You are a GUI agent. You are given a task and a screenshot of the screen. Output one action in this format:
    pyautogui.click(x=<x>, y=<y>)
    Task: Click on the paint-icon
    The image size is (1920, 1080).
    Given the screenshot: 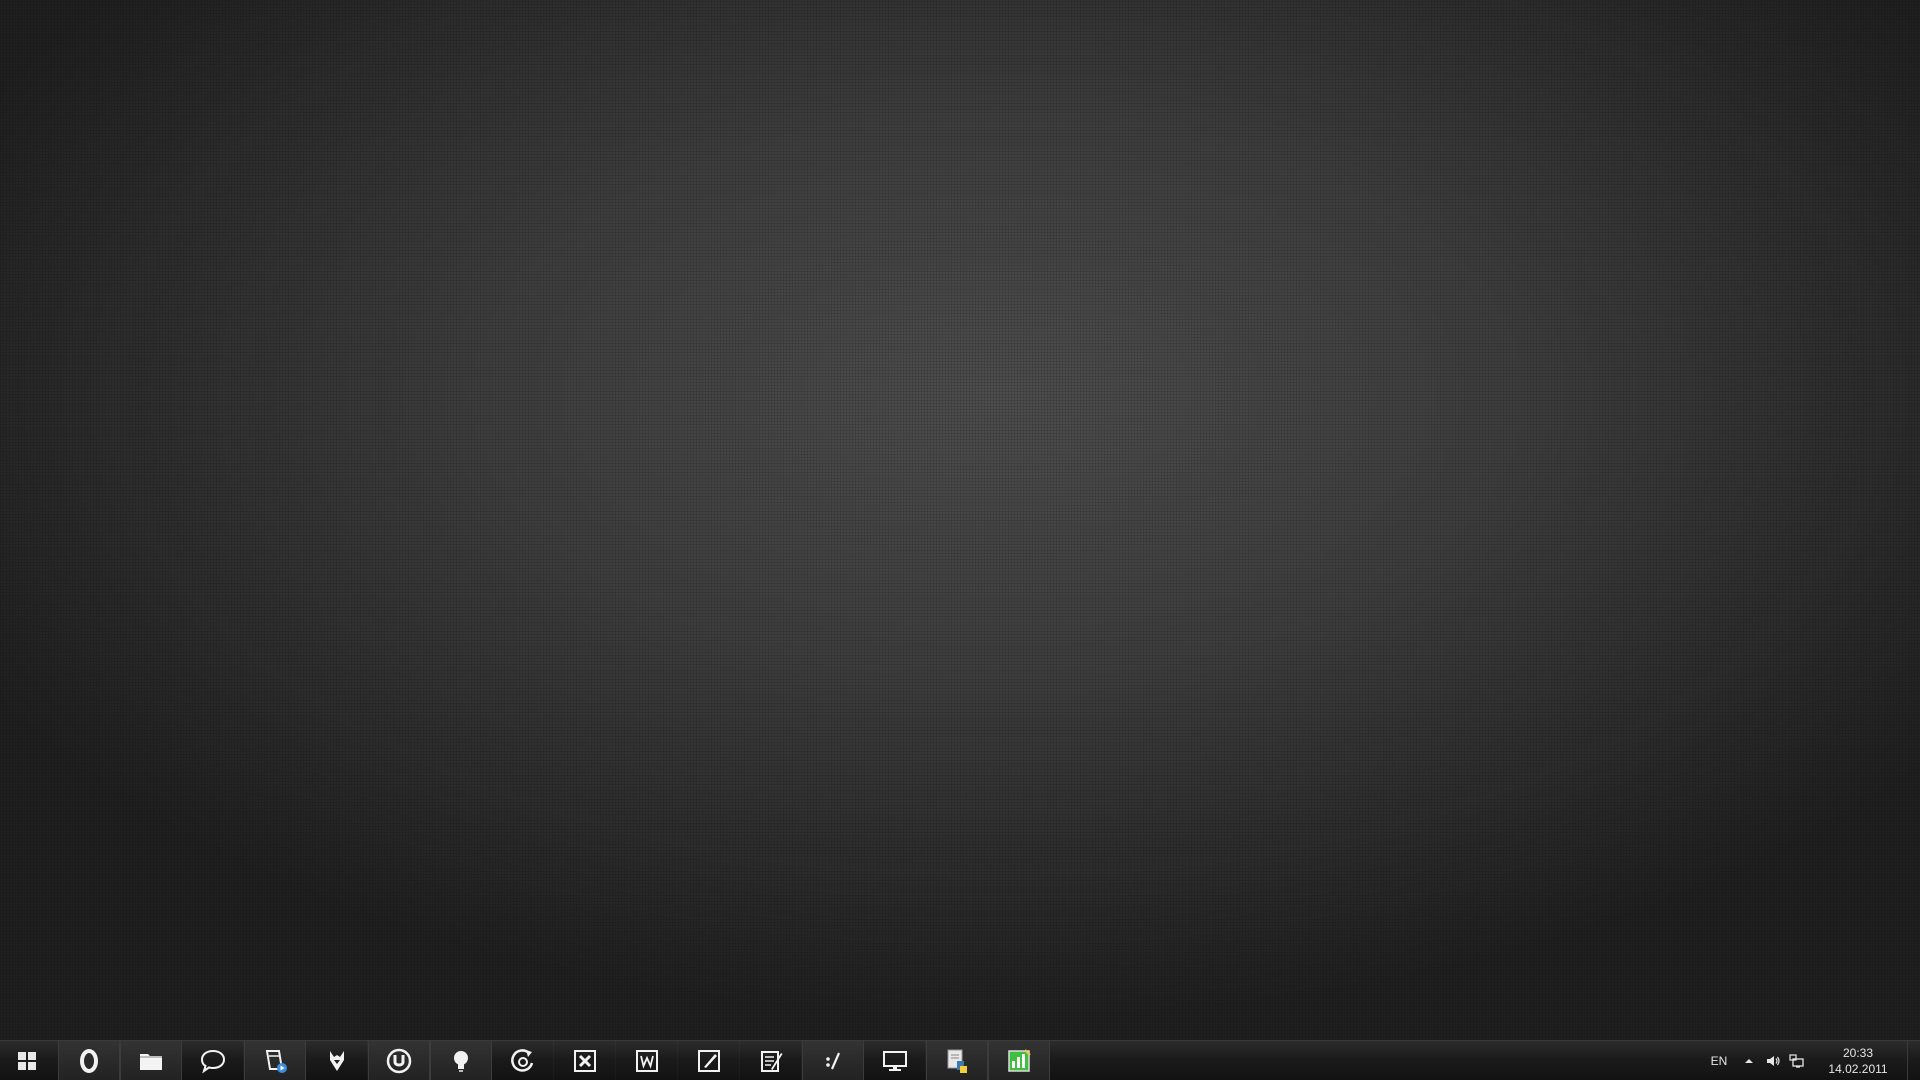 What is the action you would take?
    pyautogui.click(x=708, y=1060)
    